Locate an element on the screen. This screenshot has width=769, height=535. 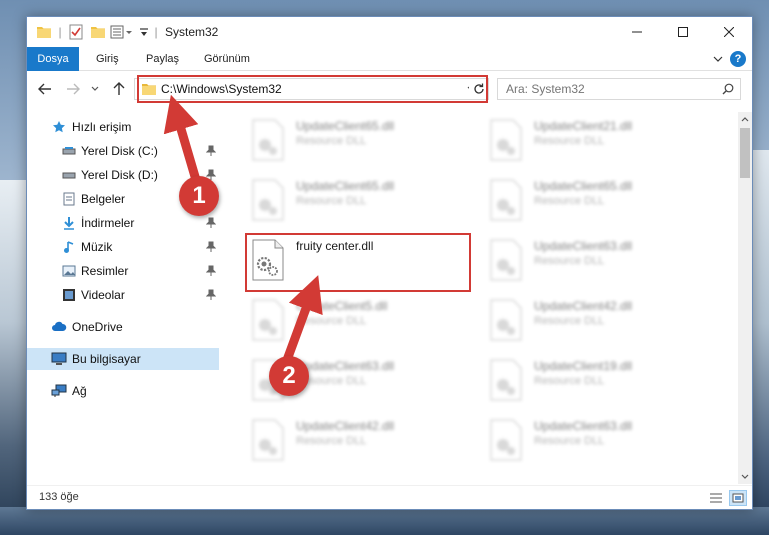
tab-file: Dosya is located at coordinates (53, 59).